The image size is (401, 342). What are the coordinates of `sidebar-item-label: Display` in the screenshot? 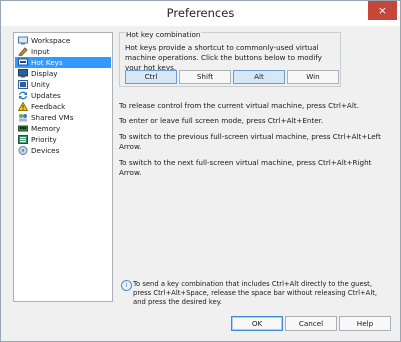 It's located at (44, 73).